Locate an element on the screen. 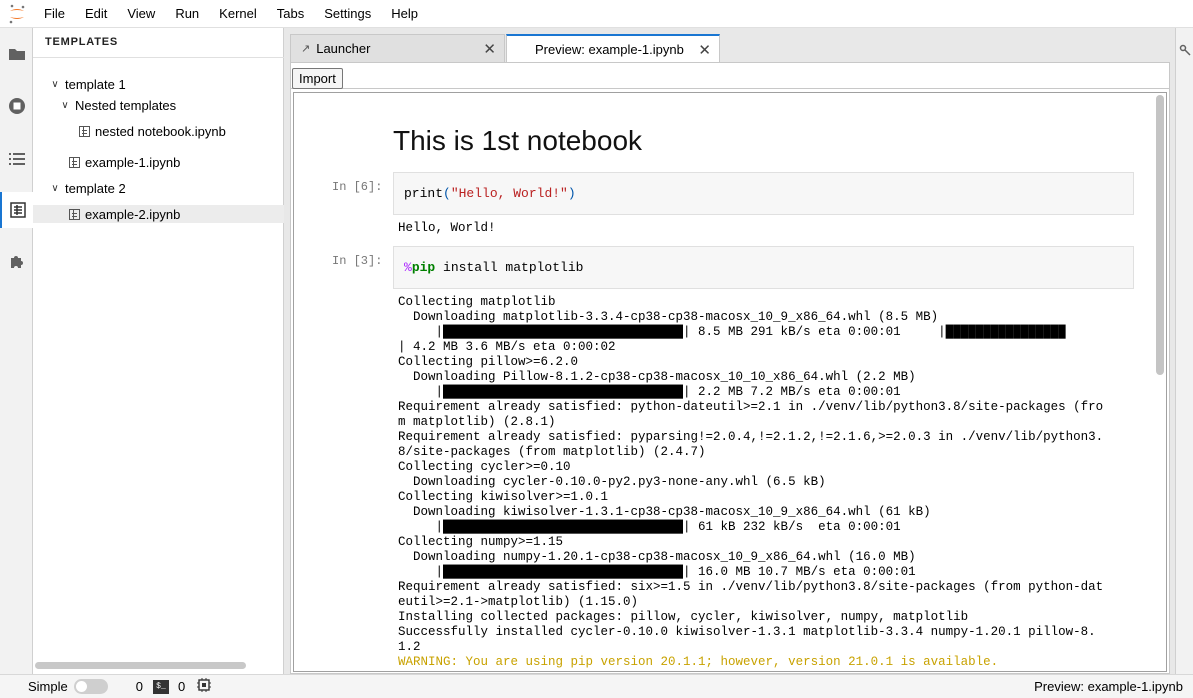 The width and height of the screenshot is (1193, 698). jupyter-logo-icon is located at coordinates (17, 14).